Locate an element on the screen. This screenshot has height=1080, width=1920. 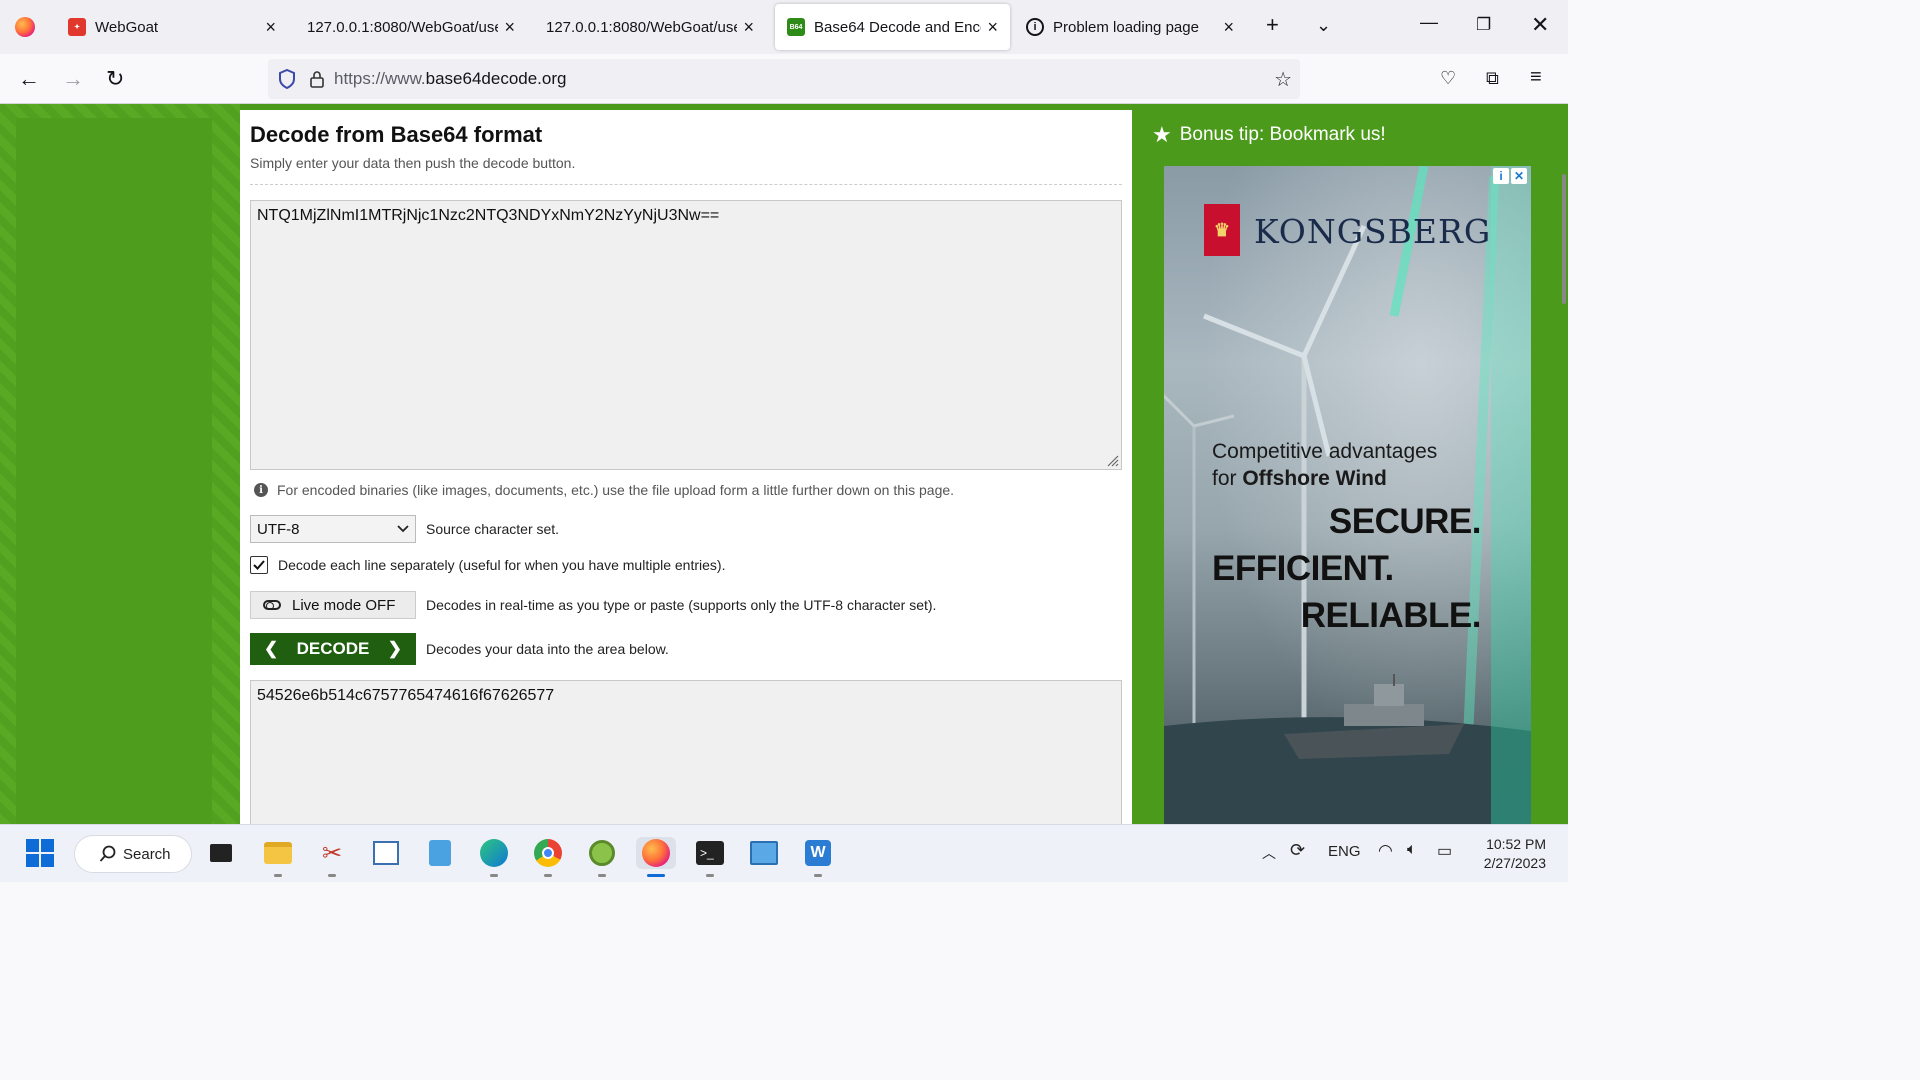
live-mode-toggle-button: Live mode OFF is located at coordinates (333, 605).